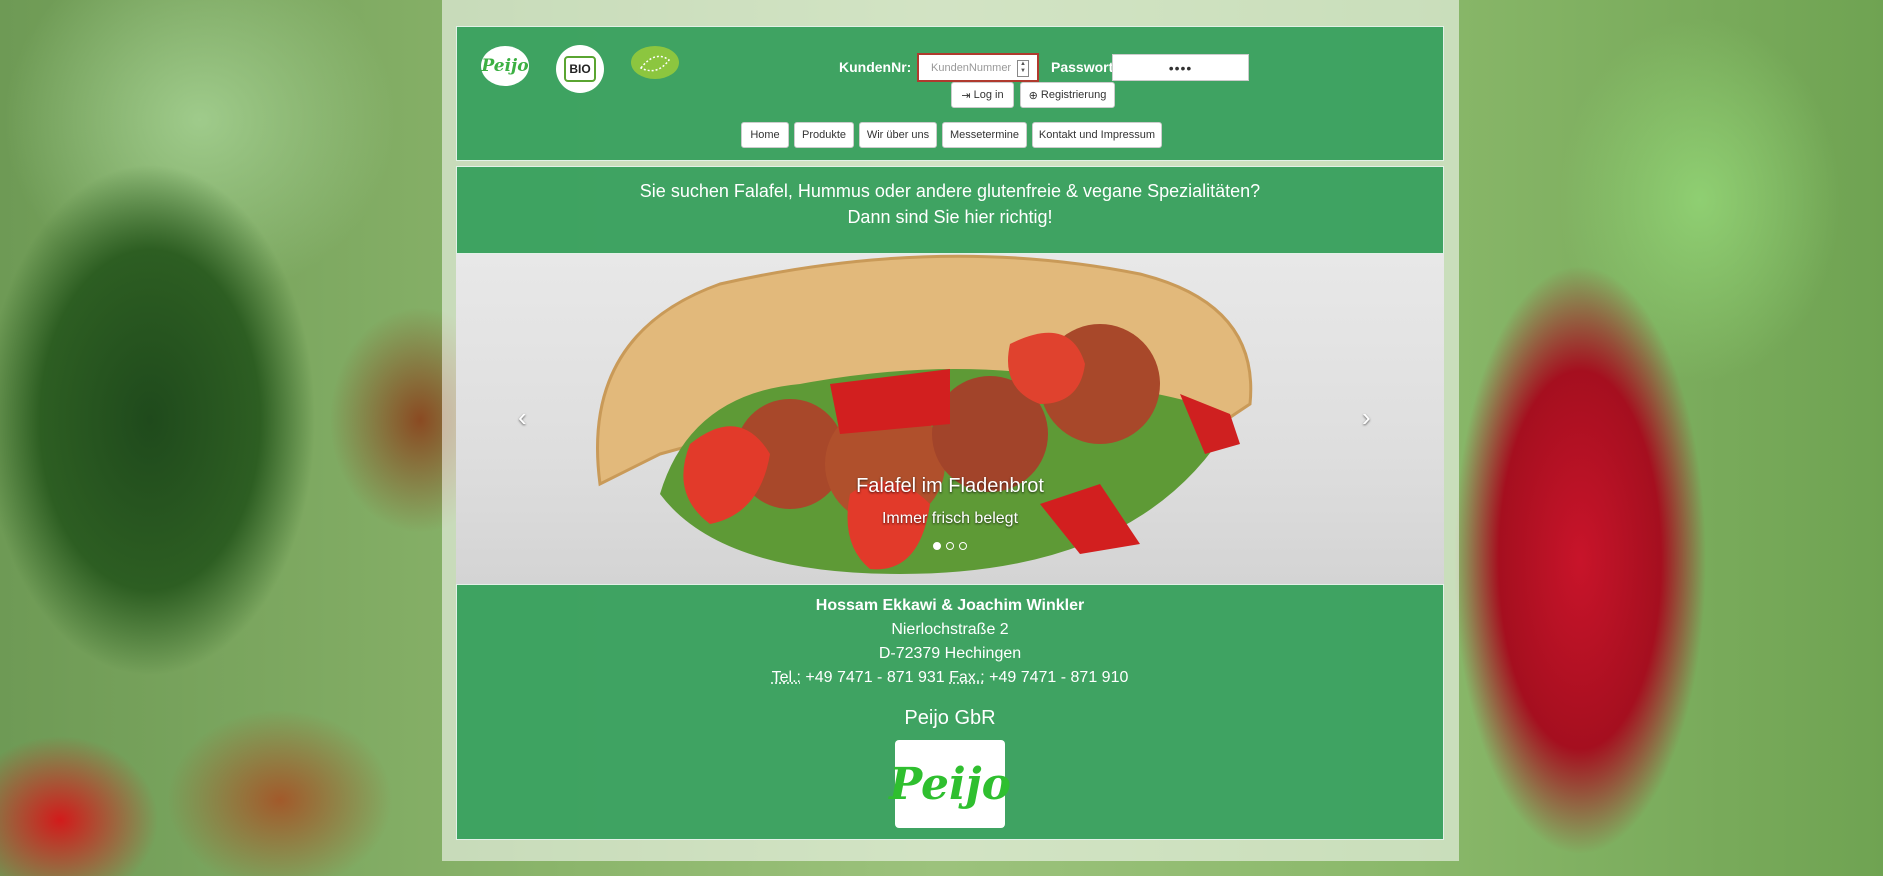 The width and height of the screenshot is (1883, 876). What do you see at coordinates (966, 95) in the screenshot?
I see `login-icon: ⇥` at bounding box center [966, 95].